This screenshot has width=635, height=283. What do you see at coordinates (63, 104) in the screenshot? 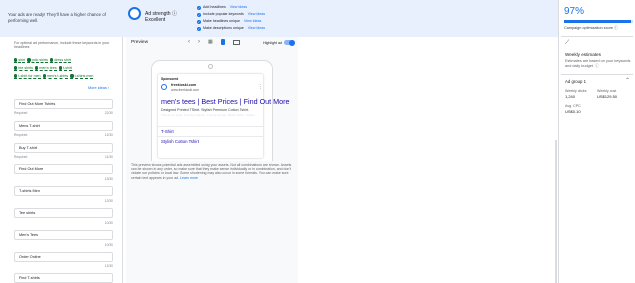
I see `headline-field: Find Out More Tshirts` at bounding box center [63, 104].